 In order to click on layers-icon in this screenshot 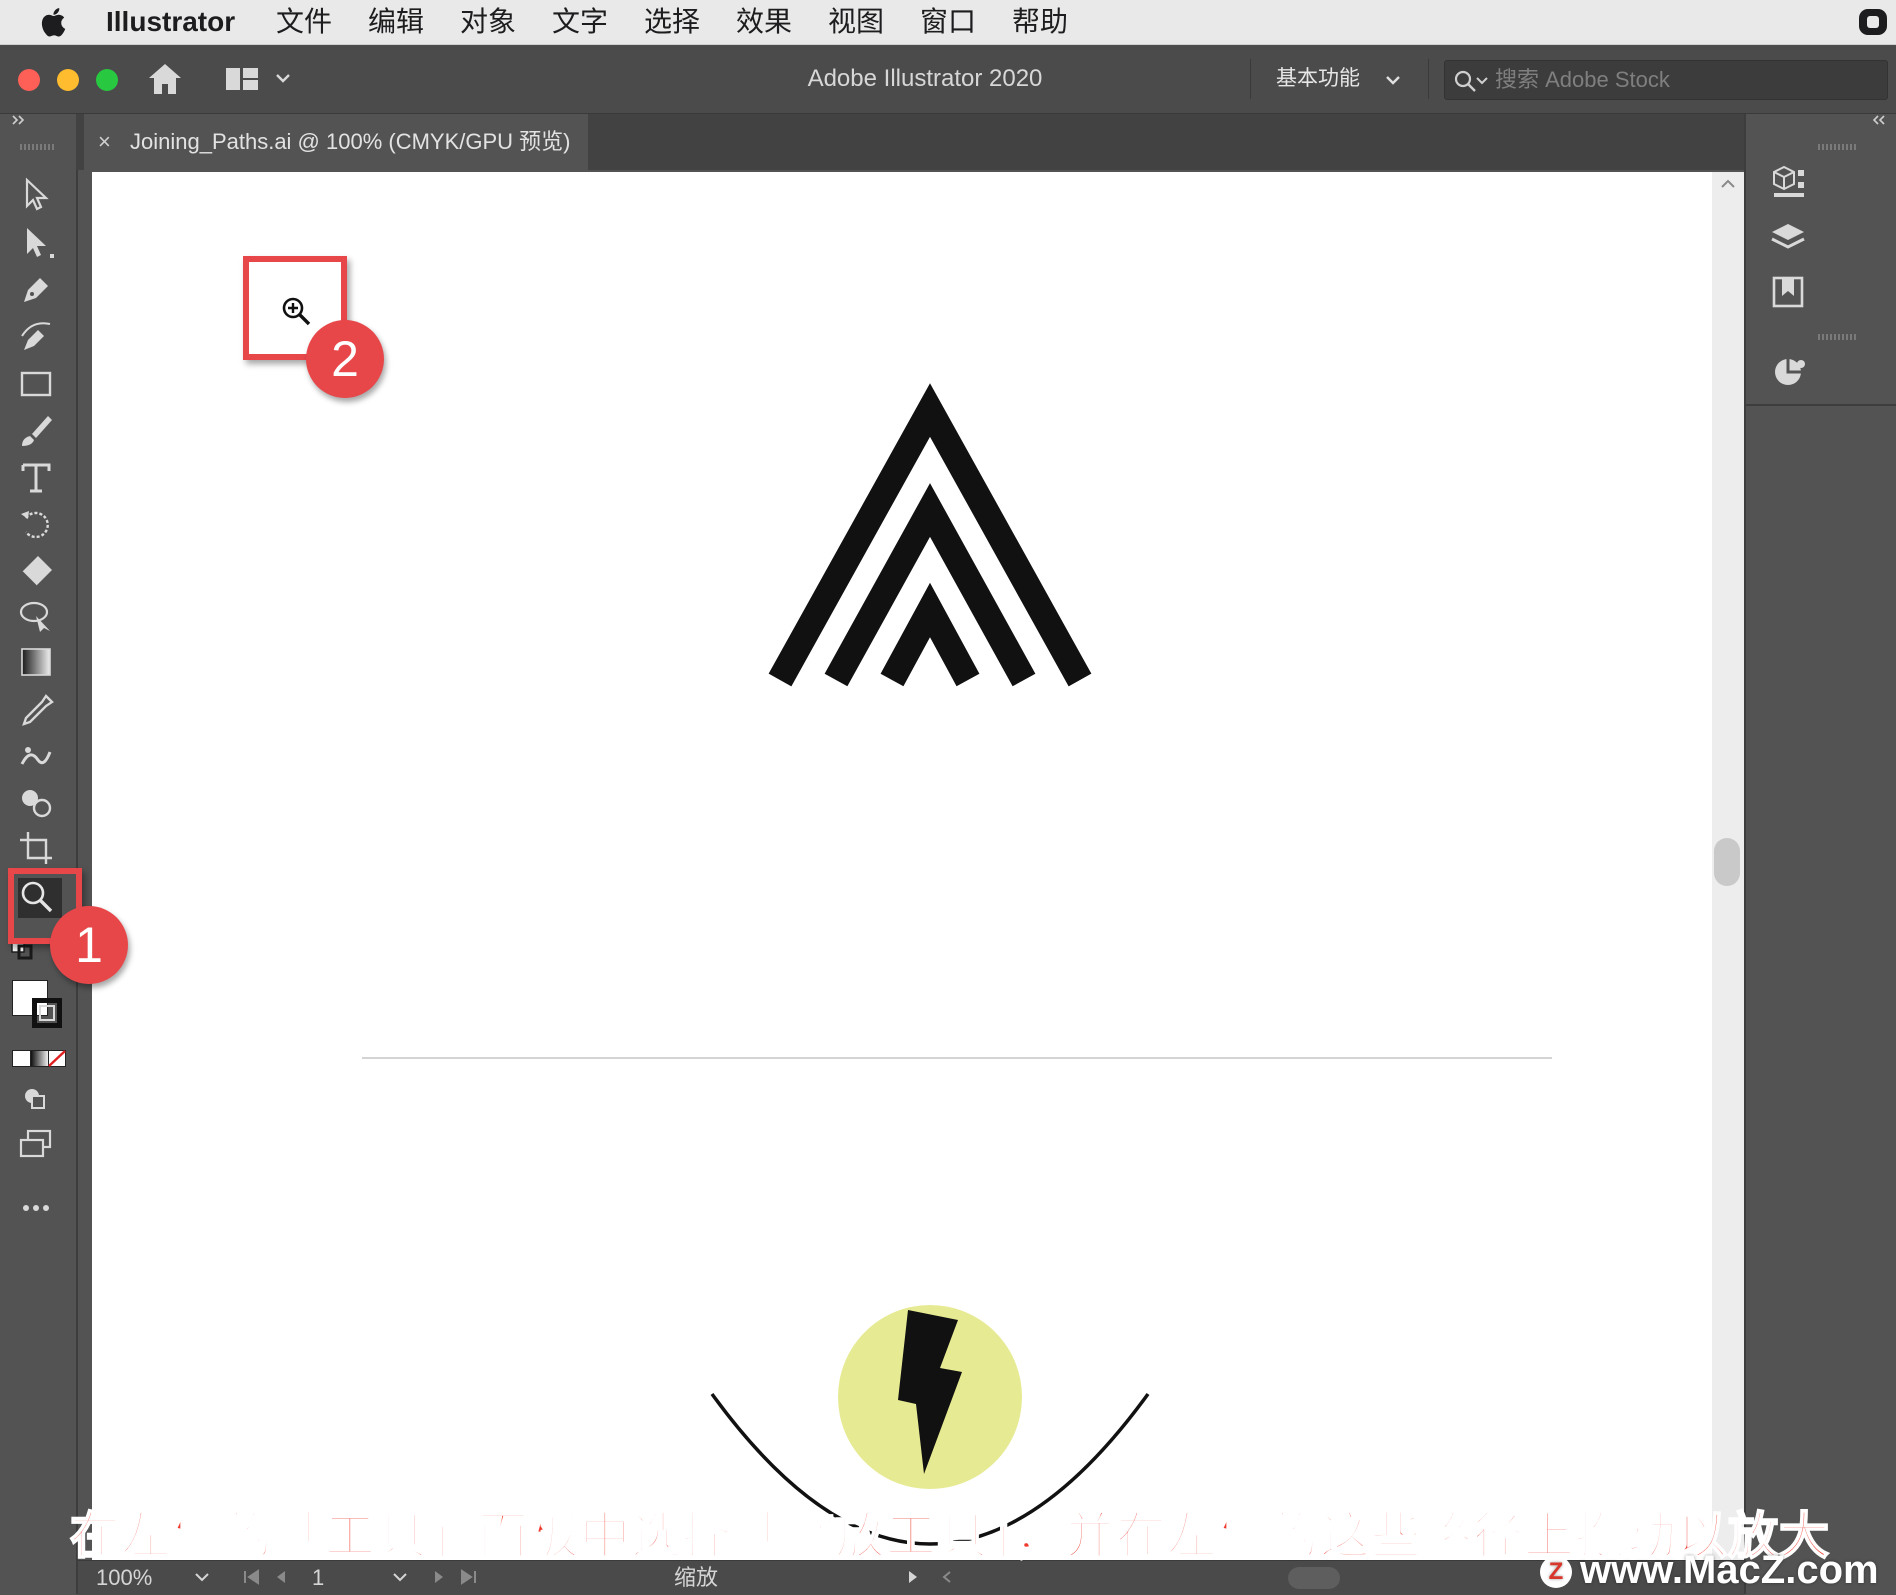, I will do `click(1788, 238)`.